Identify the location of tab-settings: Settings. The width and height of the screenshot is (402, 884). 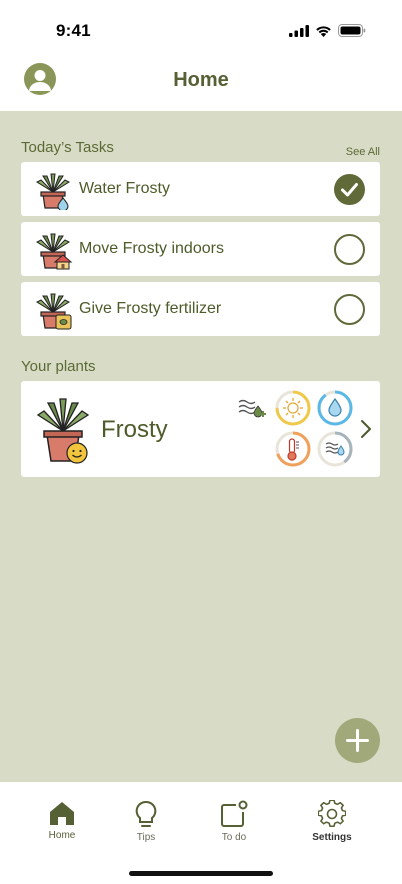
(332, 821).